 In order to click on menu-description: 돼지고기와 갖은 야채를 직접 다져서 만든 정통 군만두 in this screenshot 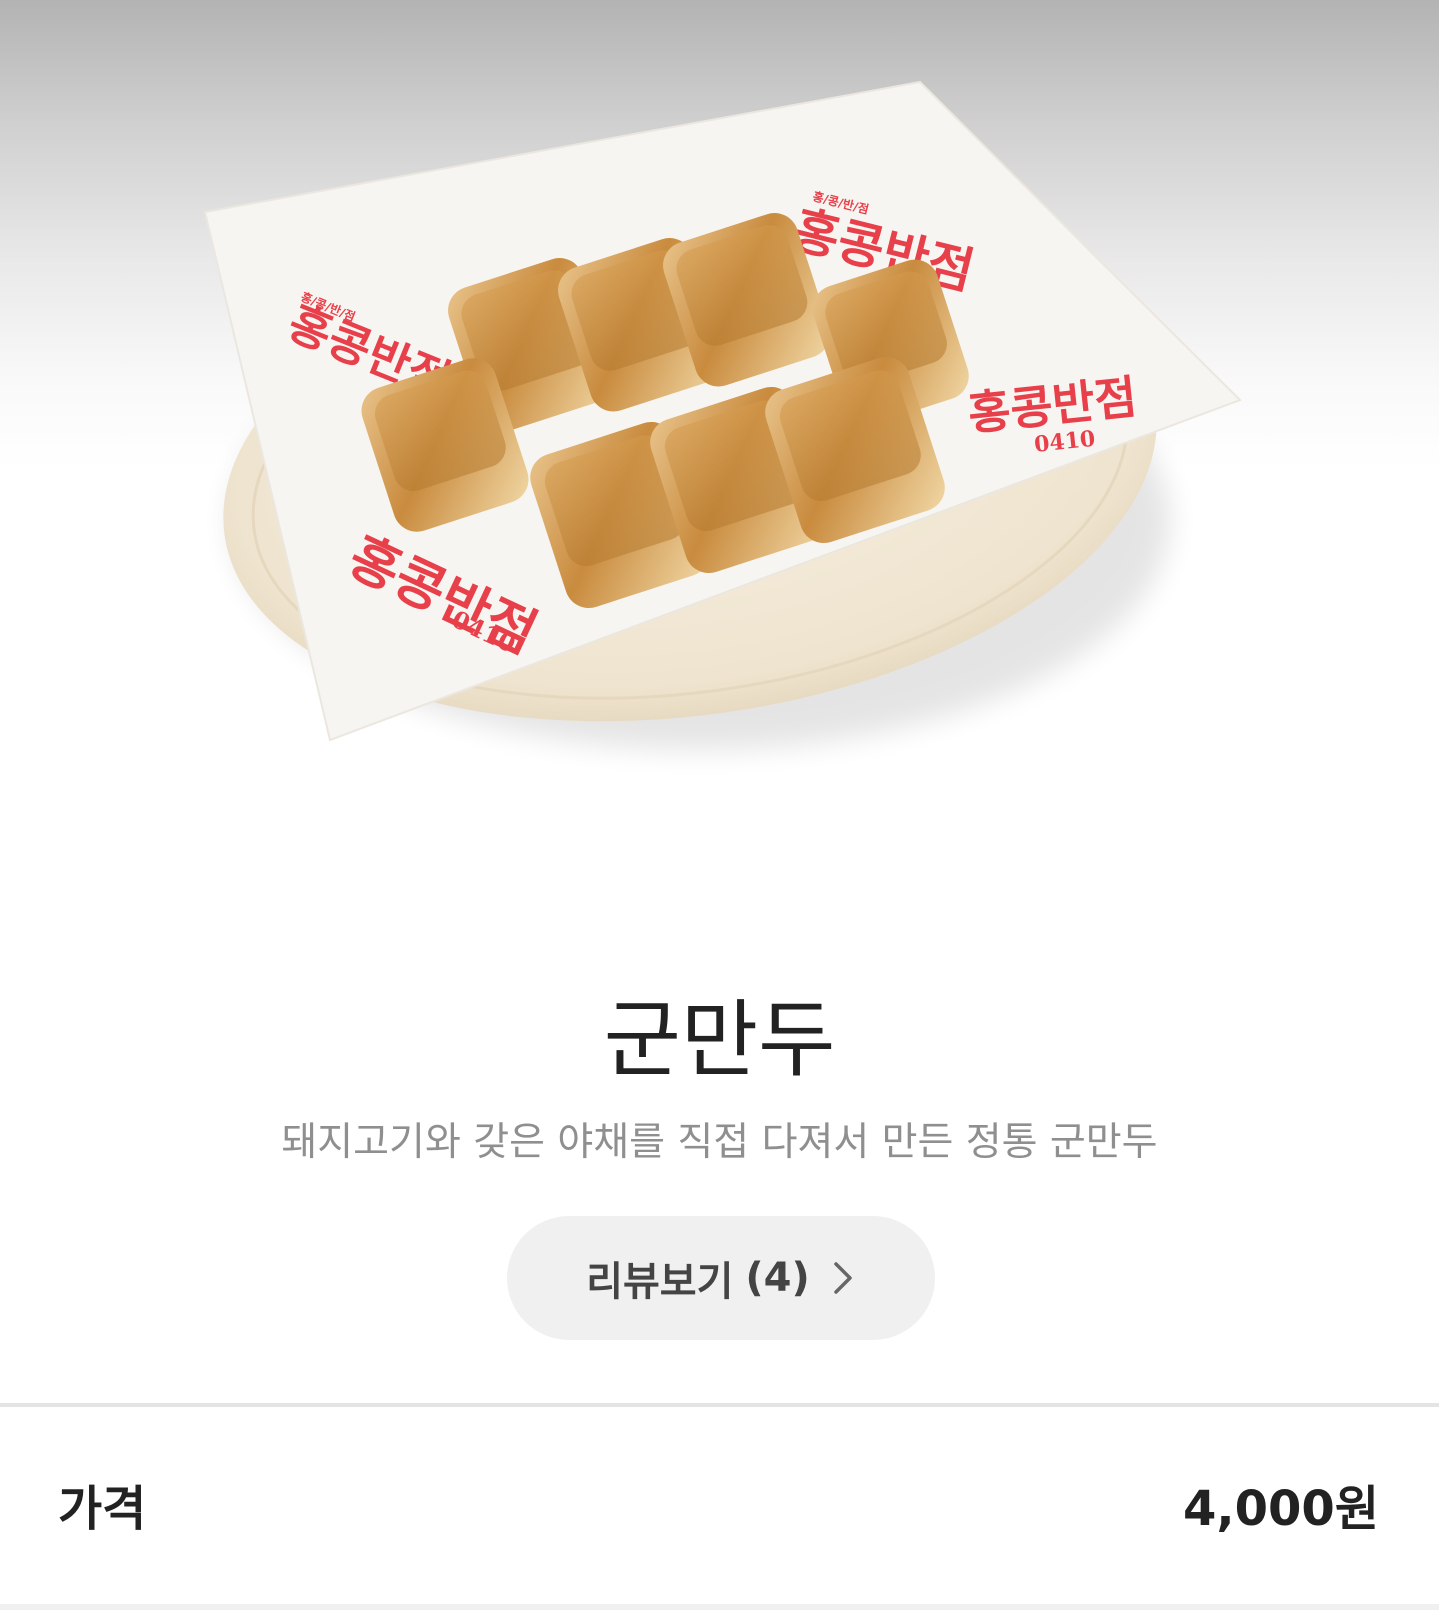, I will do `click(719, 1142)`.